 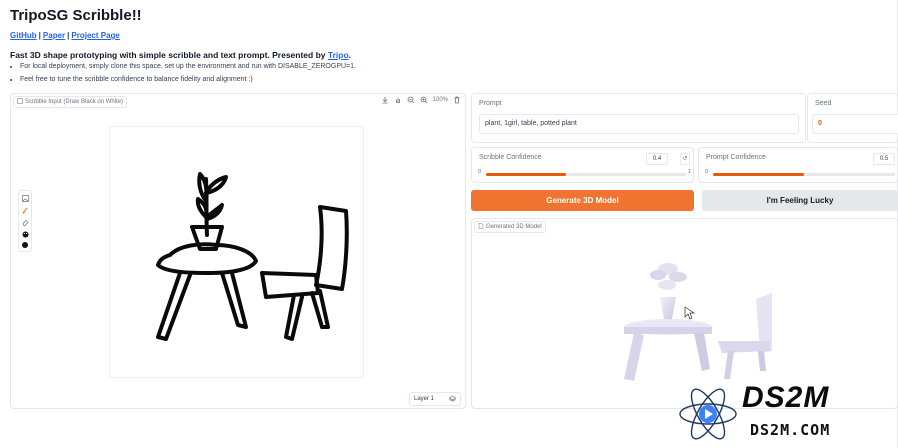 I want to click on watermark-brand: DS2M, so click(x=786, y=397).